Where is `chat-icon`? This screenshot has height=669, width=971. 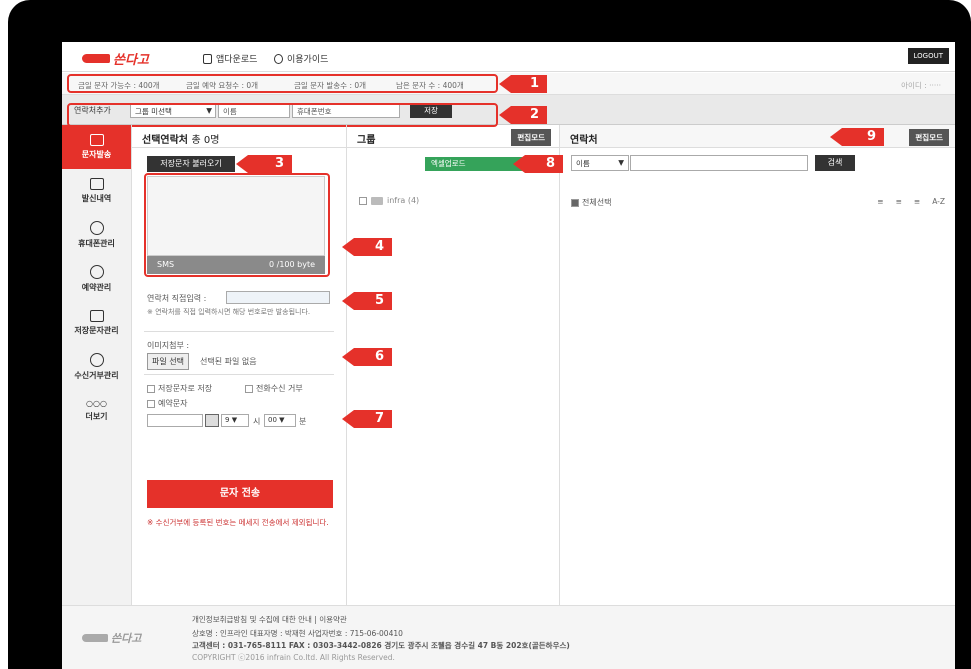
chat-icon is located at coordinates (278, 58).